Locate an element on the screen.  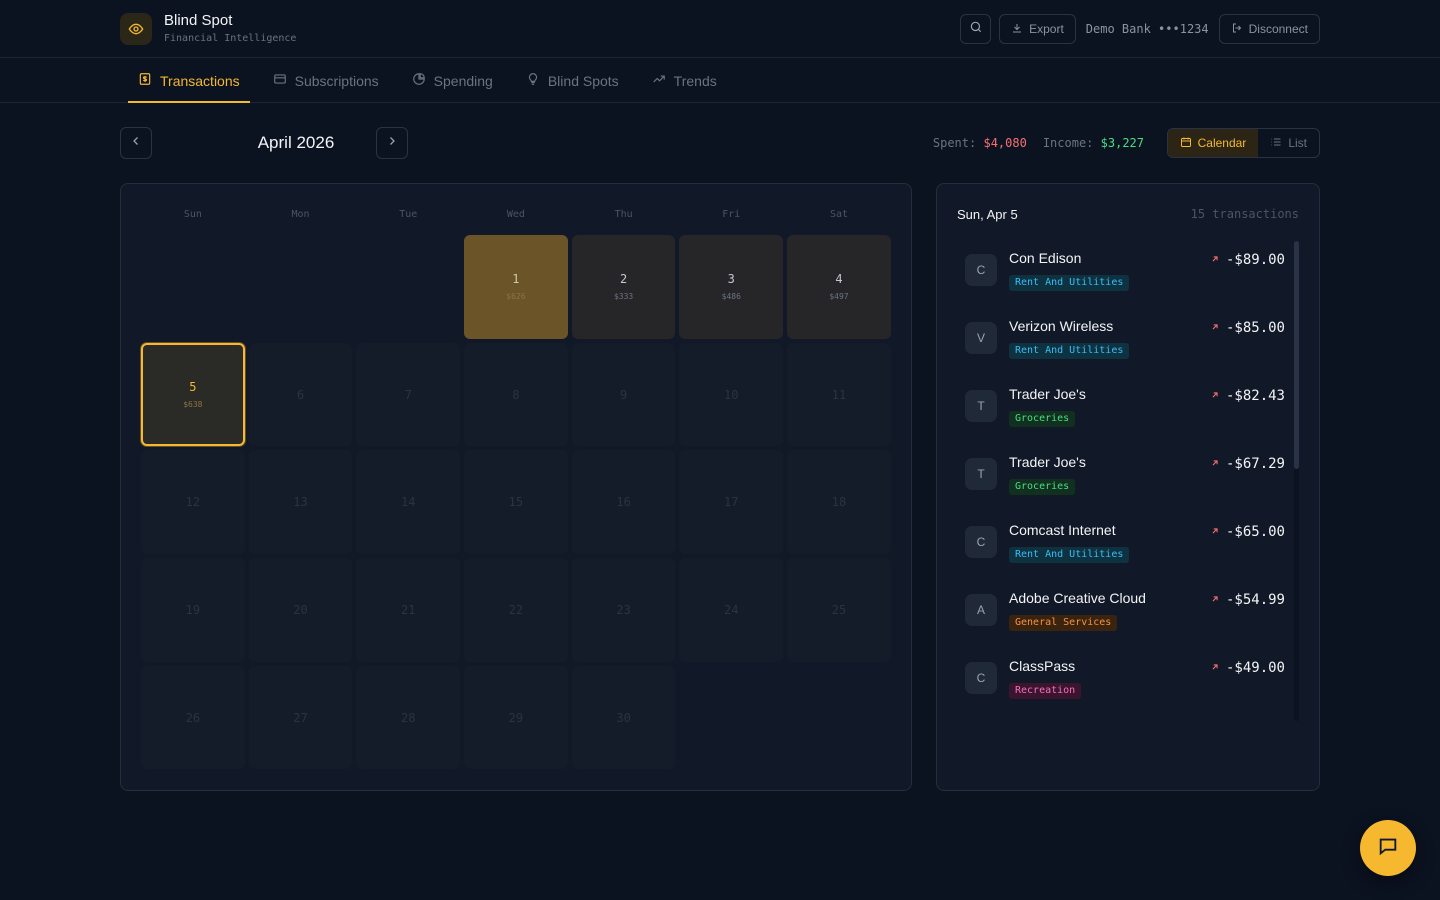
merchant-name: ClassPass is located at coordinates (1042, 666).